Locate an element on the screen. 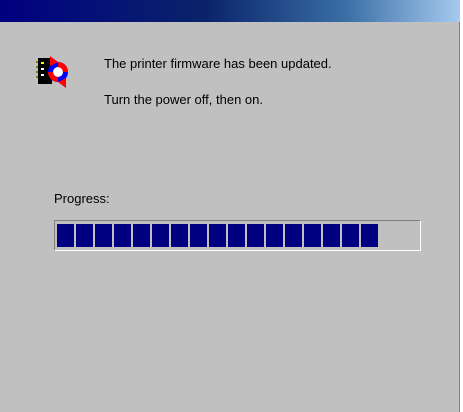  message-power-cycle: Turn the power off, then on. is located at coordinates (183, 99).